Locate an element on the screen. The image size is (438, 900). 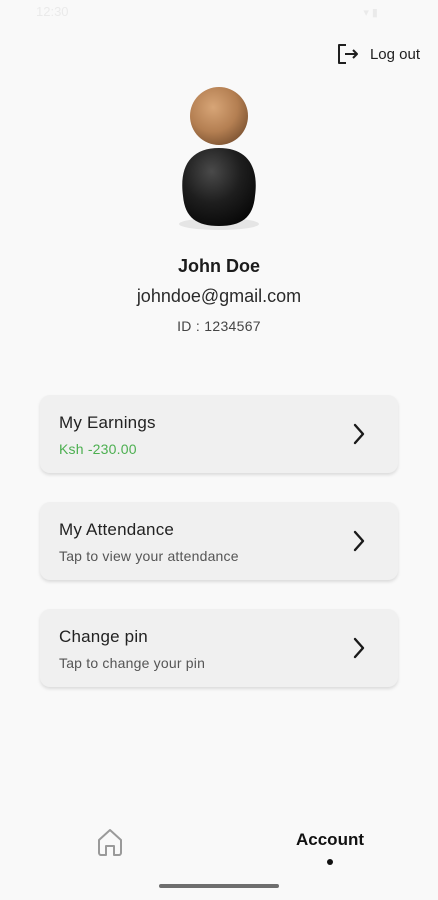
tab-account-label: Account is located at coordinates (330, 839).